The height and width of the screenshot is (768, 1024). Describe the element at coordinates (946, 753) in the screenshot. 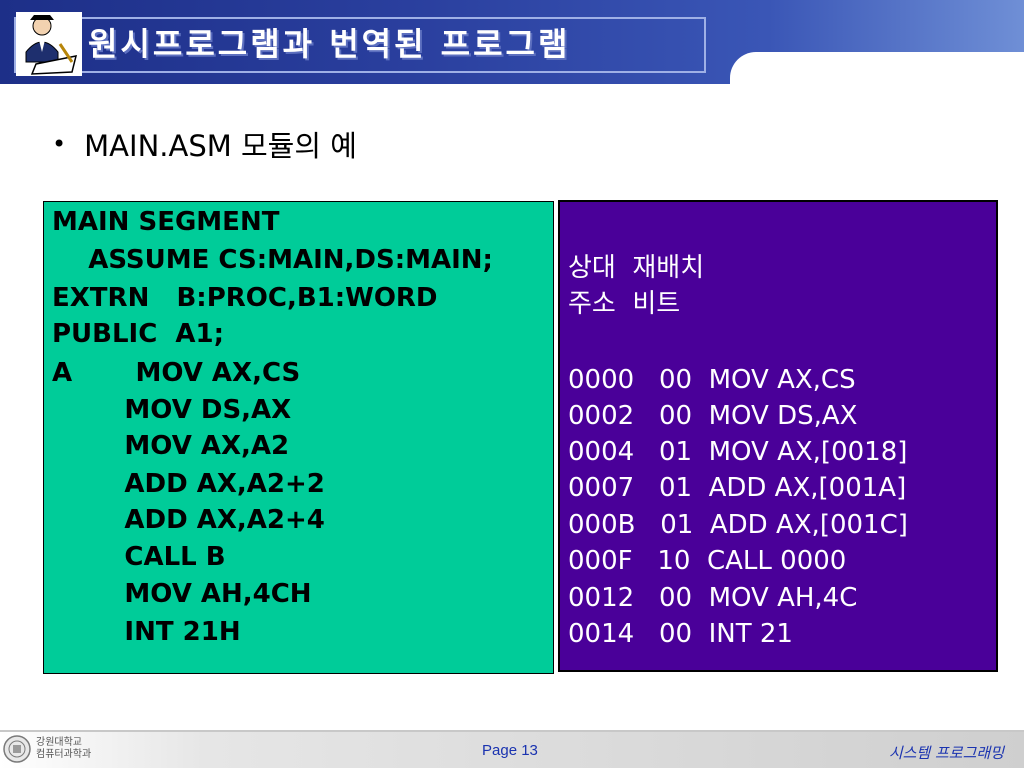

I see `course-name: 시스템 프로그래밍` at that location.